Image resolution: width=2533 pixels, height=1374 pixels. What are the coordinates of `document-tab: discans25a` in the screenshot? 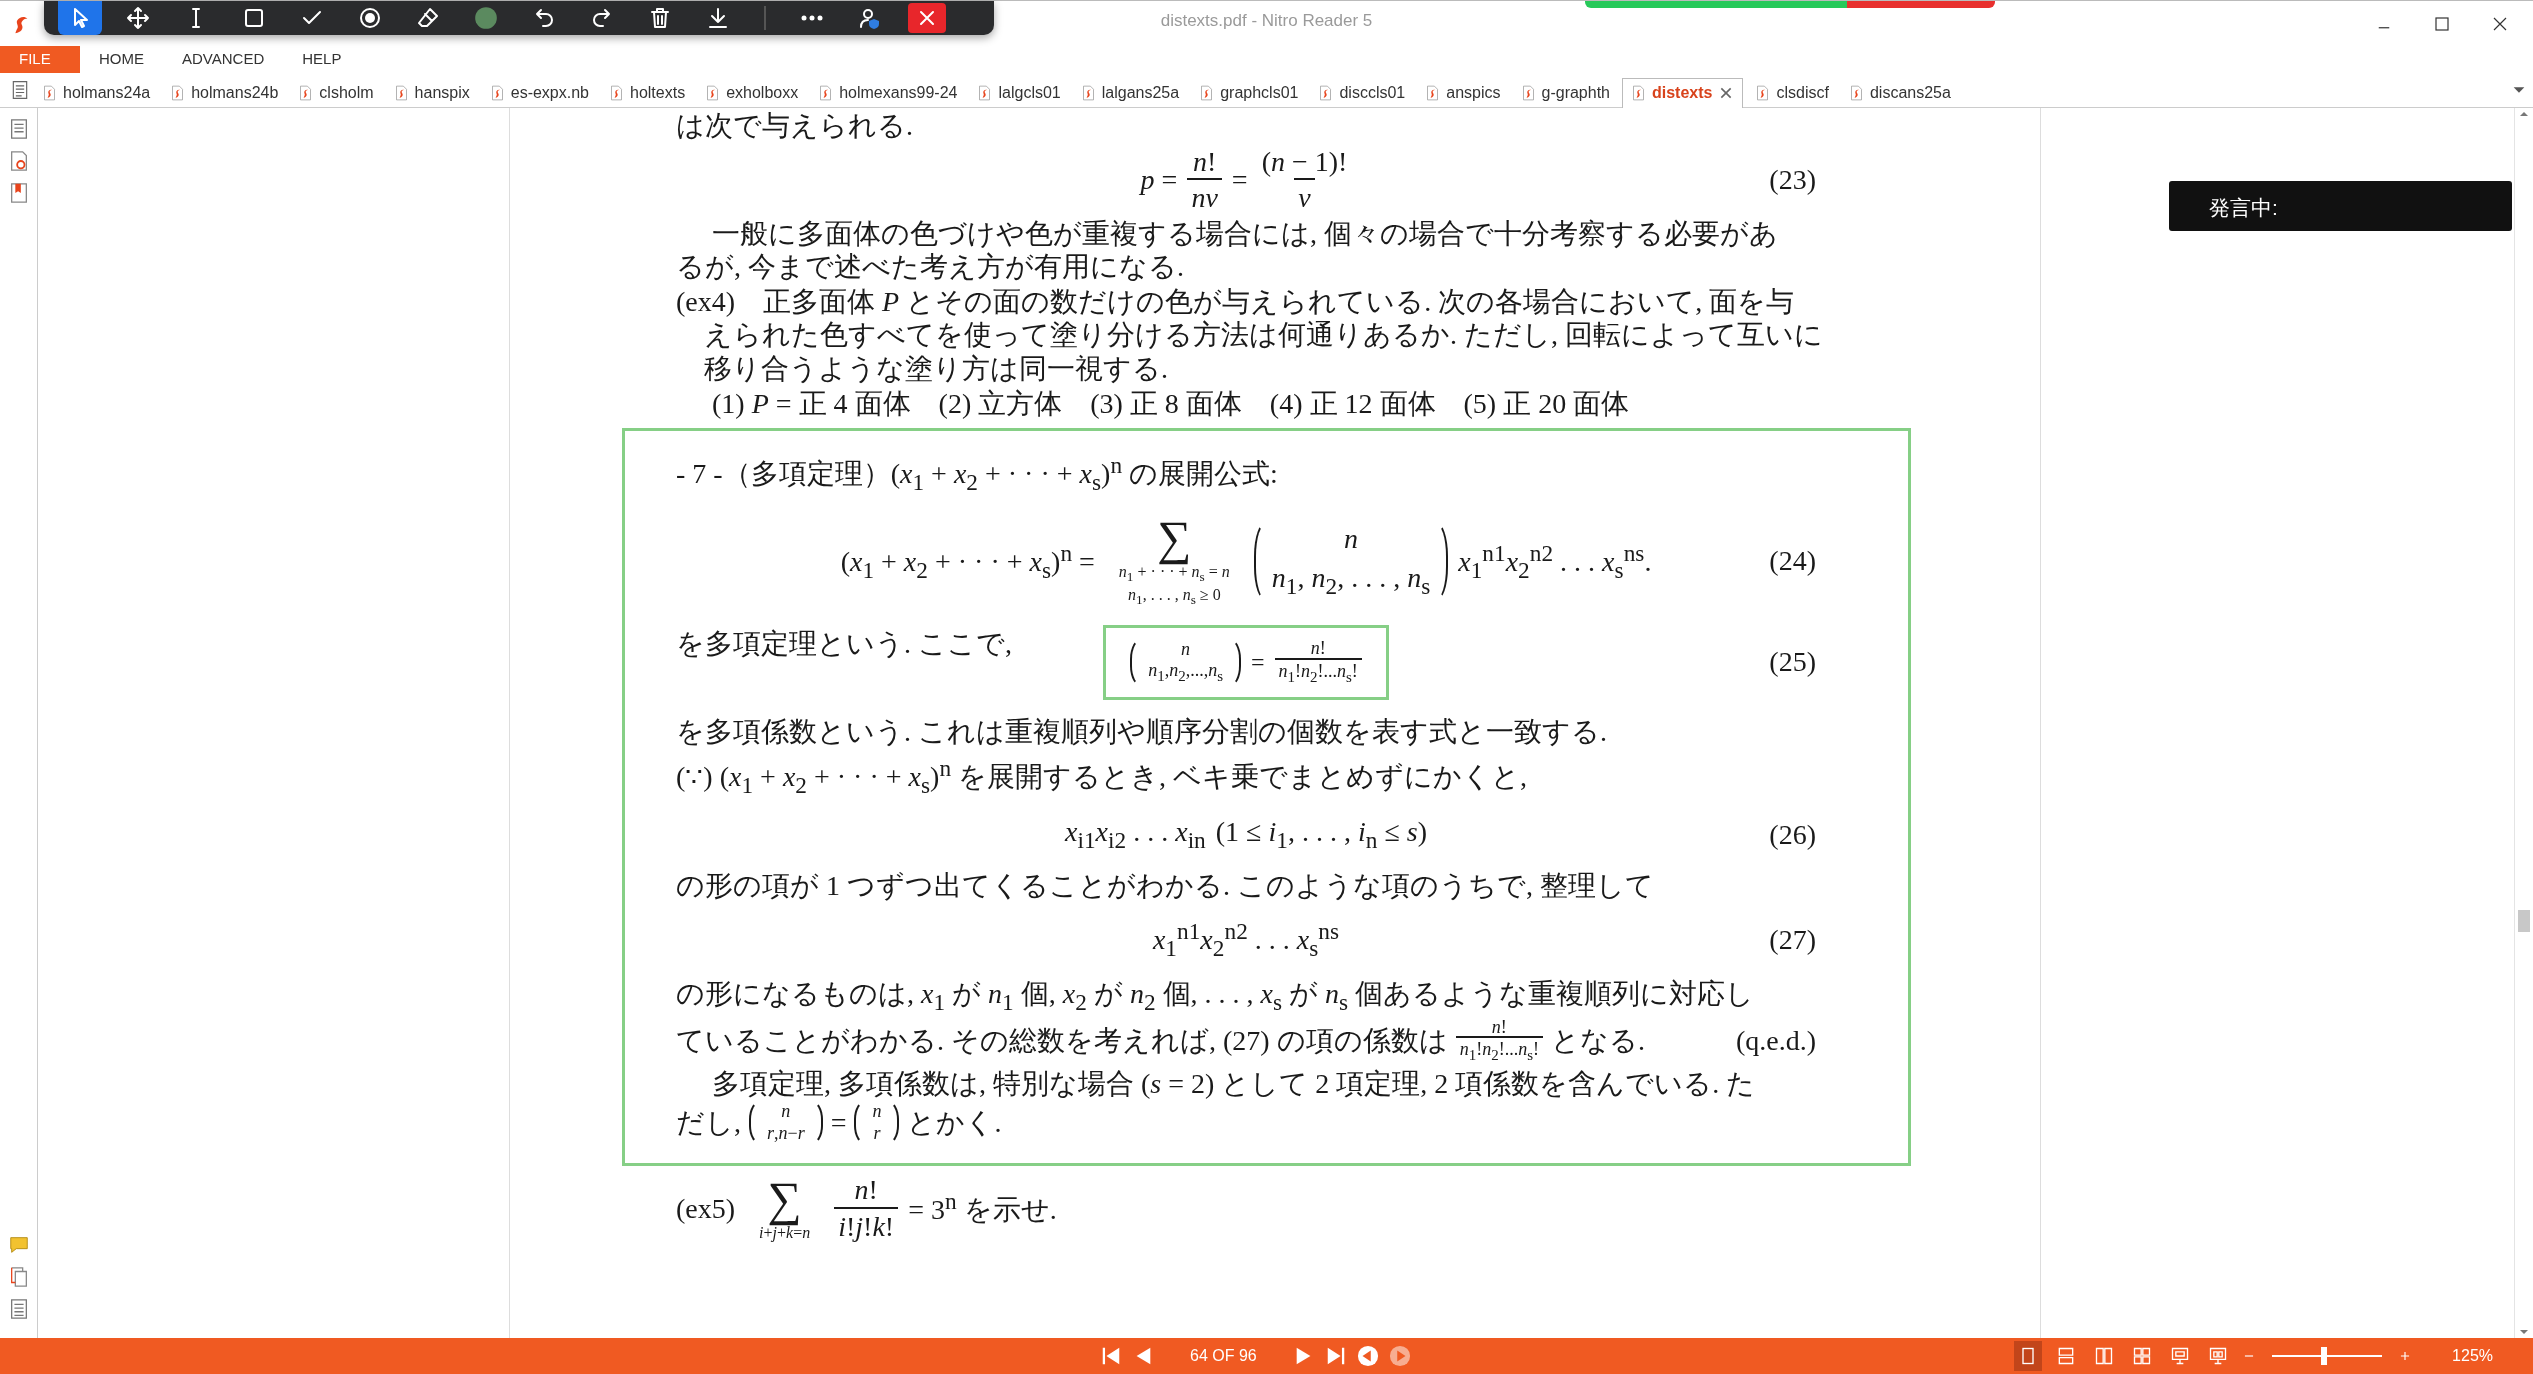 It's located at (1899, 92).